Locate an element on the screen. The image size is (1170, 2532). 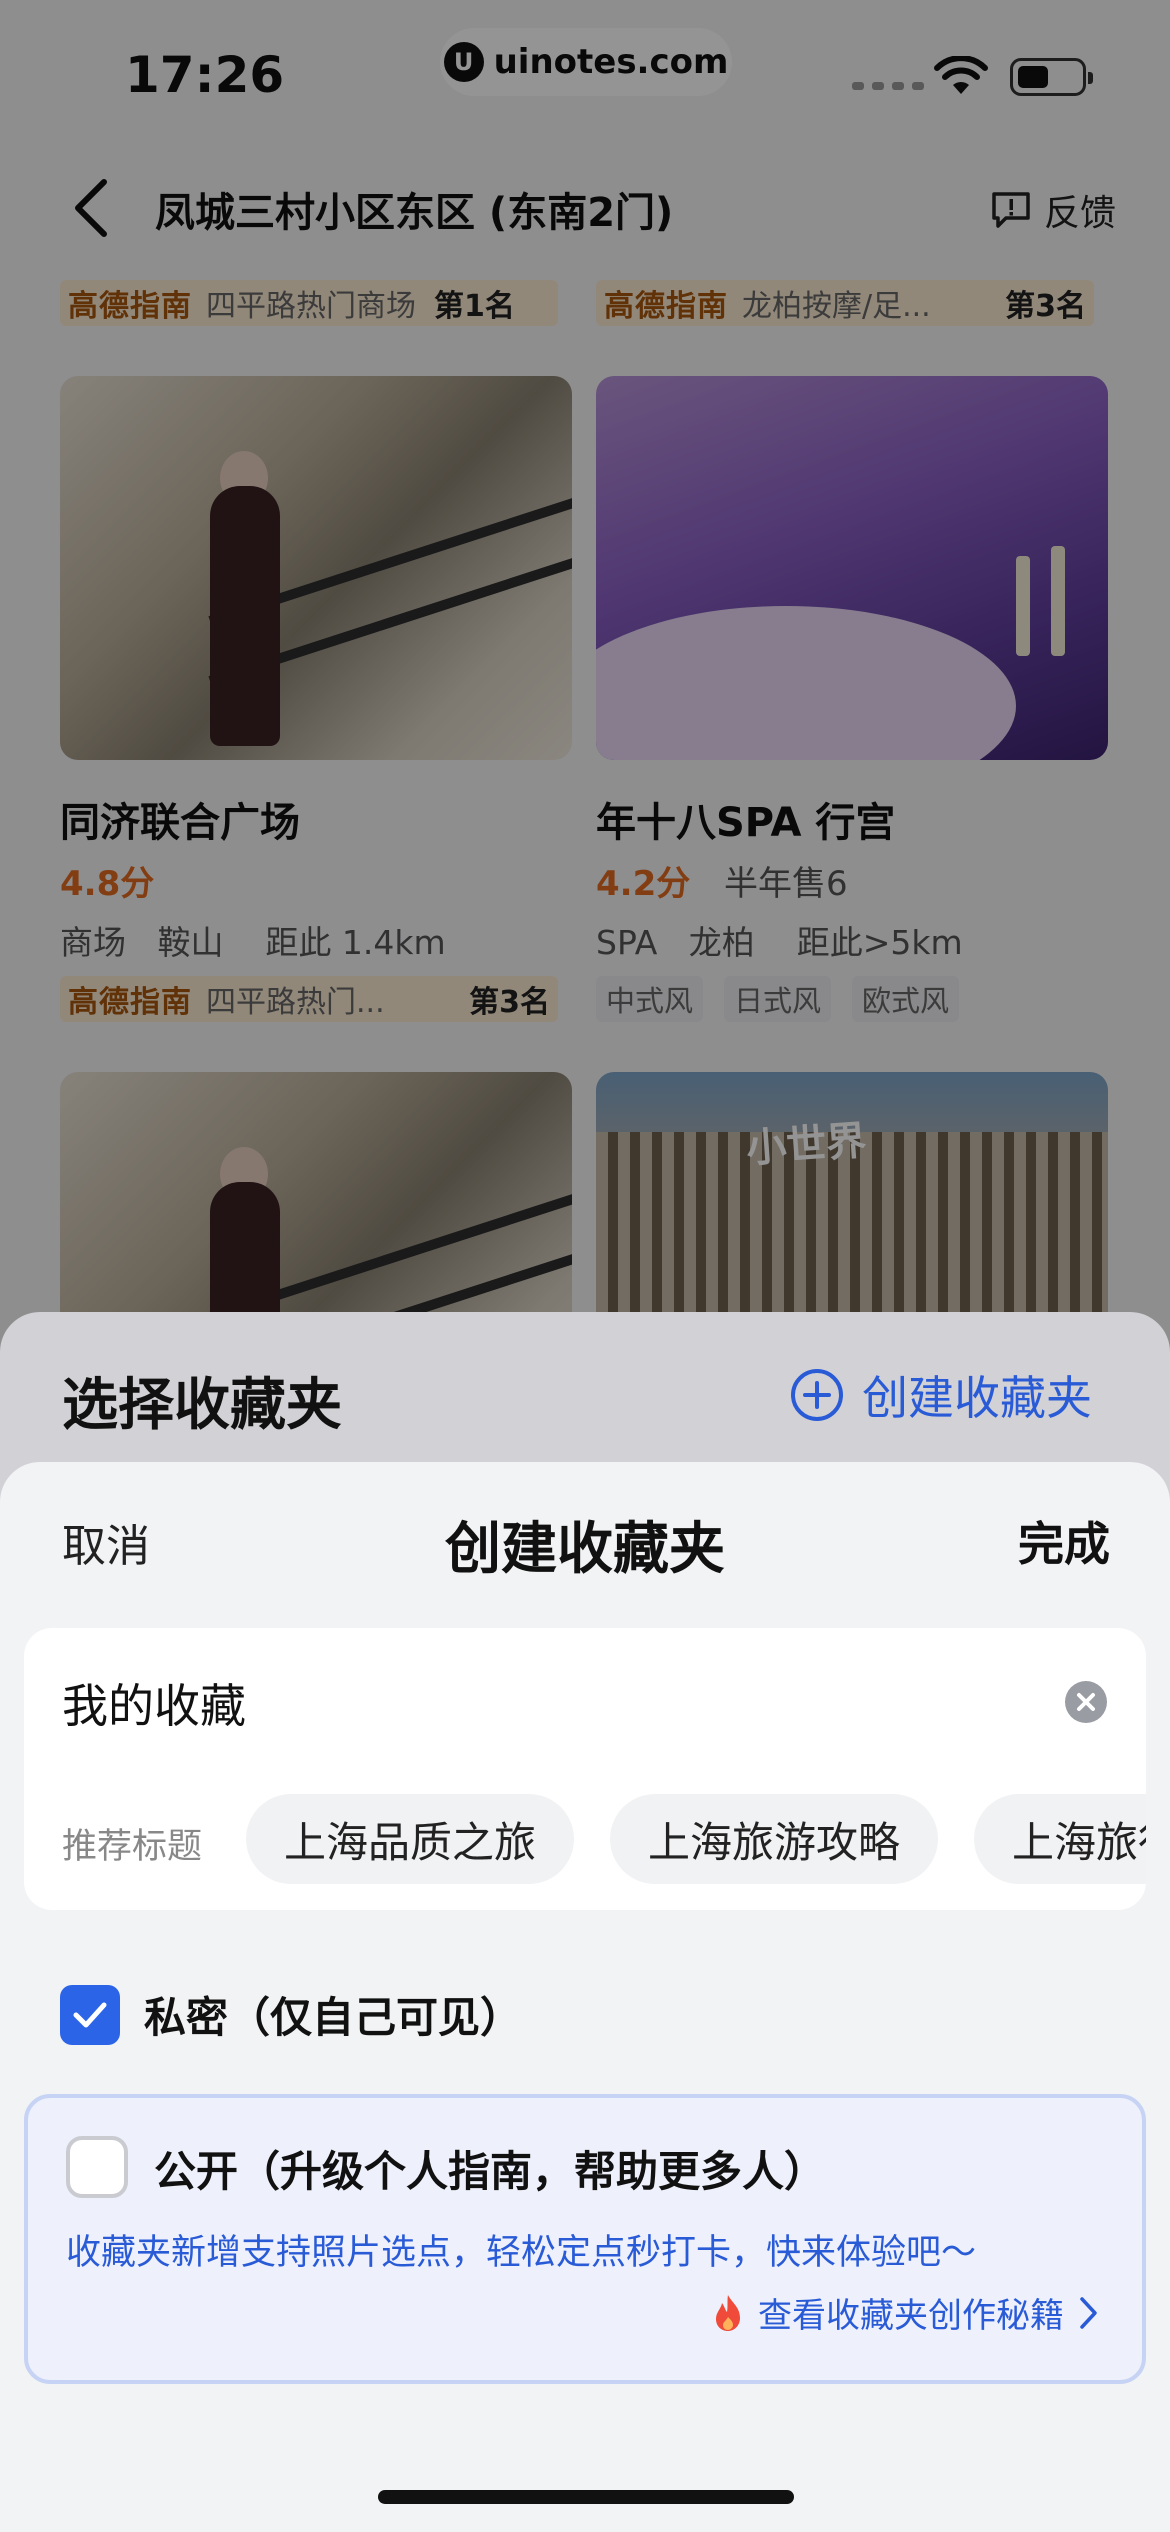
home-indicator is located at coordinates (586, 2497).